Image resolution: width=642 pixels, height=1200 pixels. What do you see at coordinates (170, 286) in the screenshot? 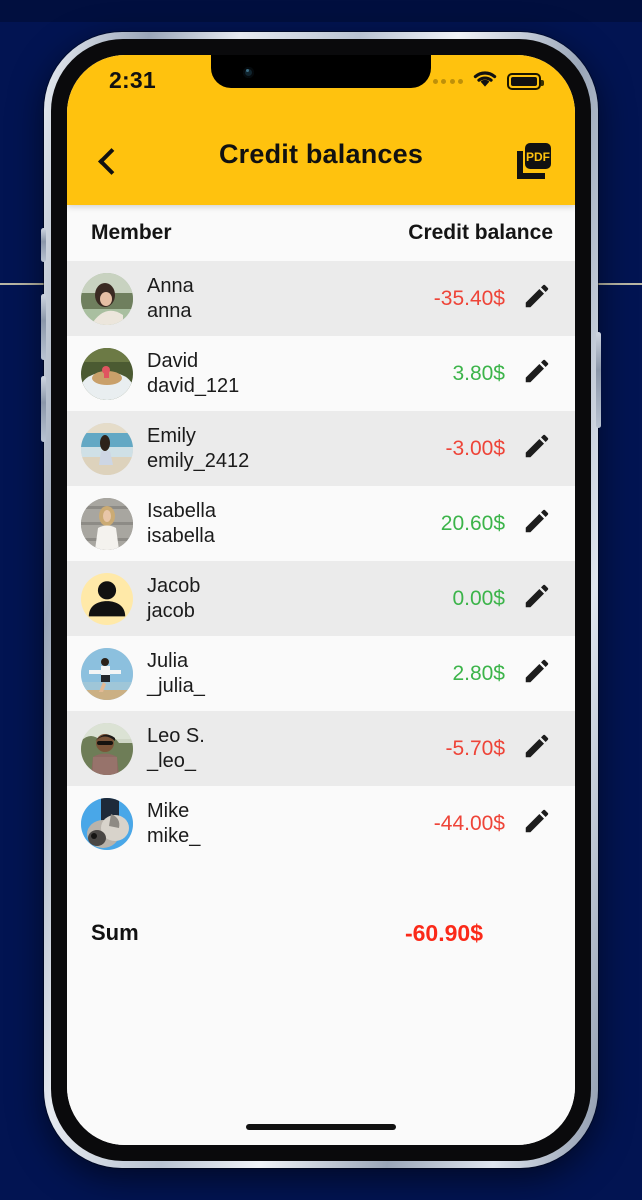
I see `member-name: Anna` at bounding box center [170, 286].